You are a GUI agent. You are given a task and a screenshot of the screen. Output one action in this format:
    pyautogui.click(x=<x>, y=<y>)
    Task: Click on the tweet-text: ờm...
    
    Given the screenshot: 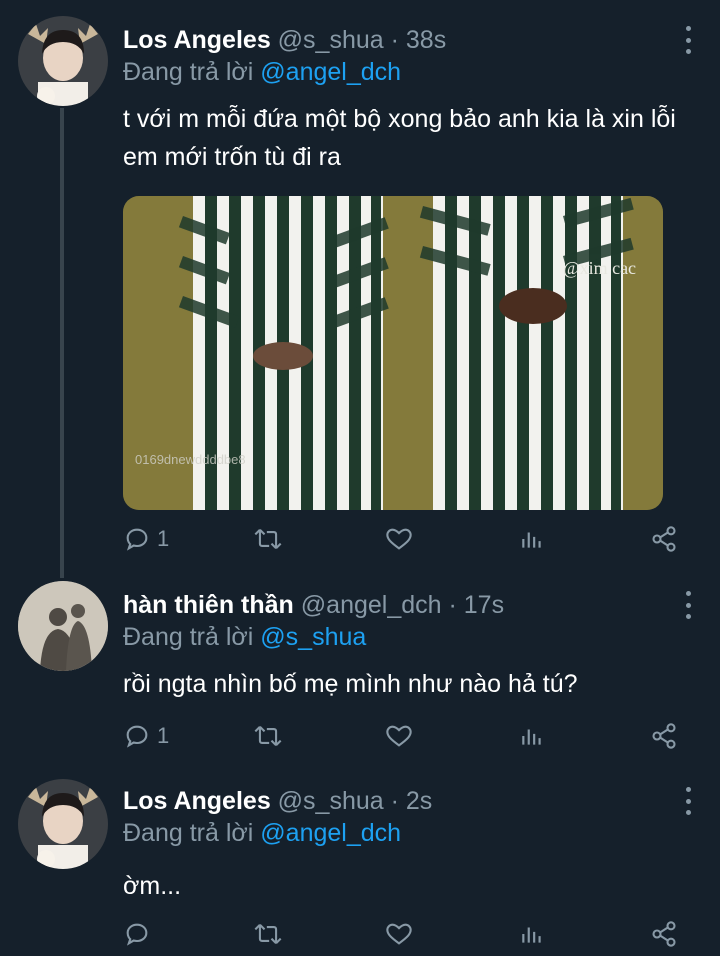 What is the action you would take?
    pyautogui.click(x=152, y=886)
    